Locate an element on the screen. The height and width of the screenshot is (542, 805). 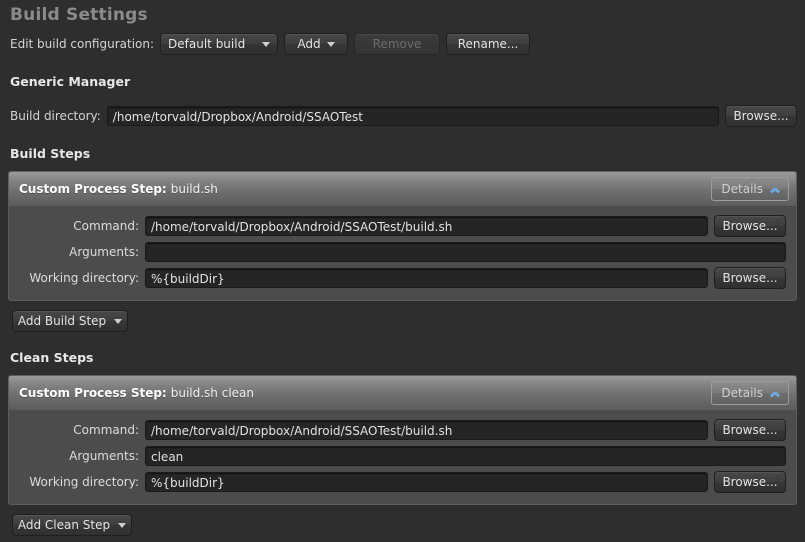
build-configuration-select: Default build is located at coordinates (219, 44).